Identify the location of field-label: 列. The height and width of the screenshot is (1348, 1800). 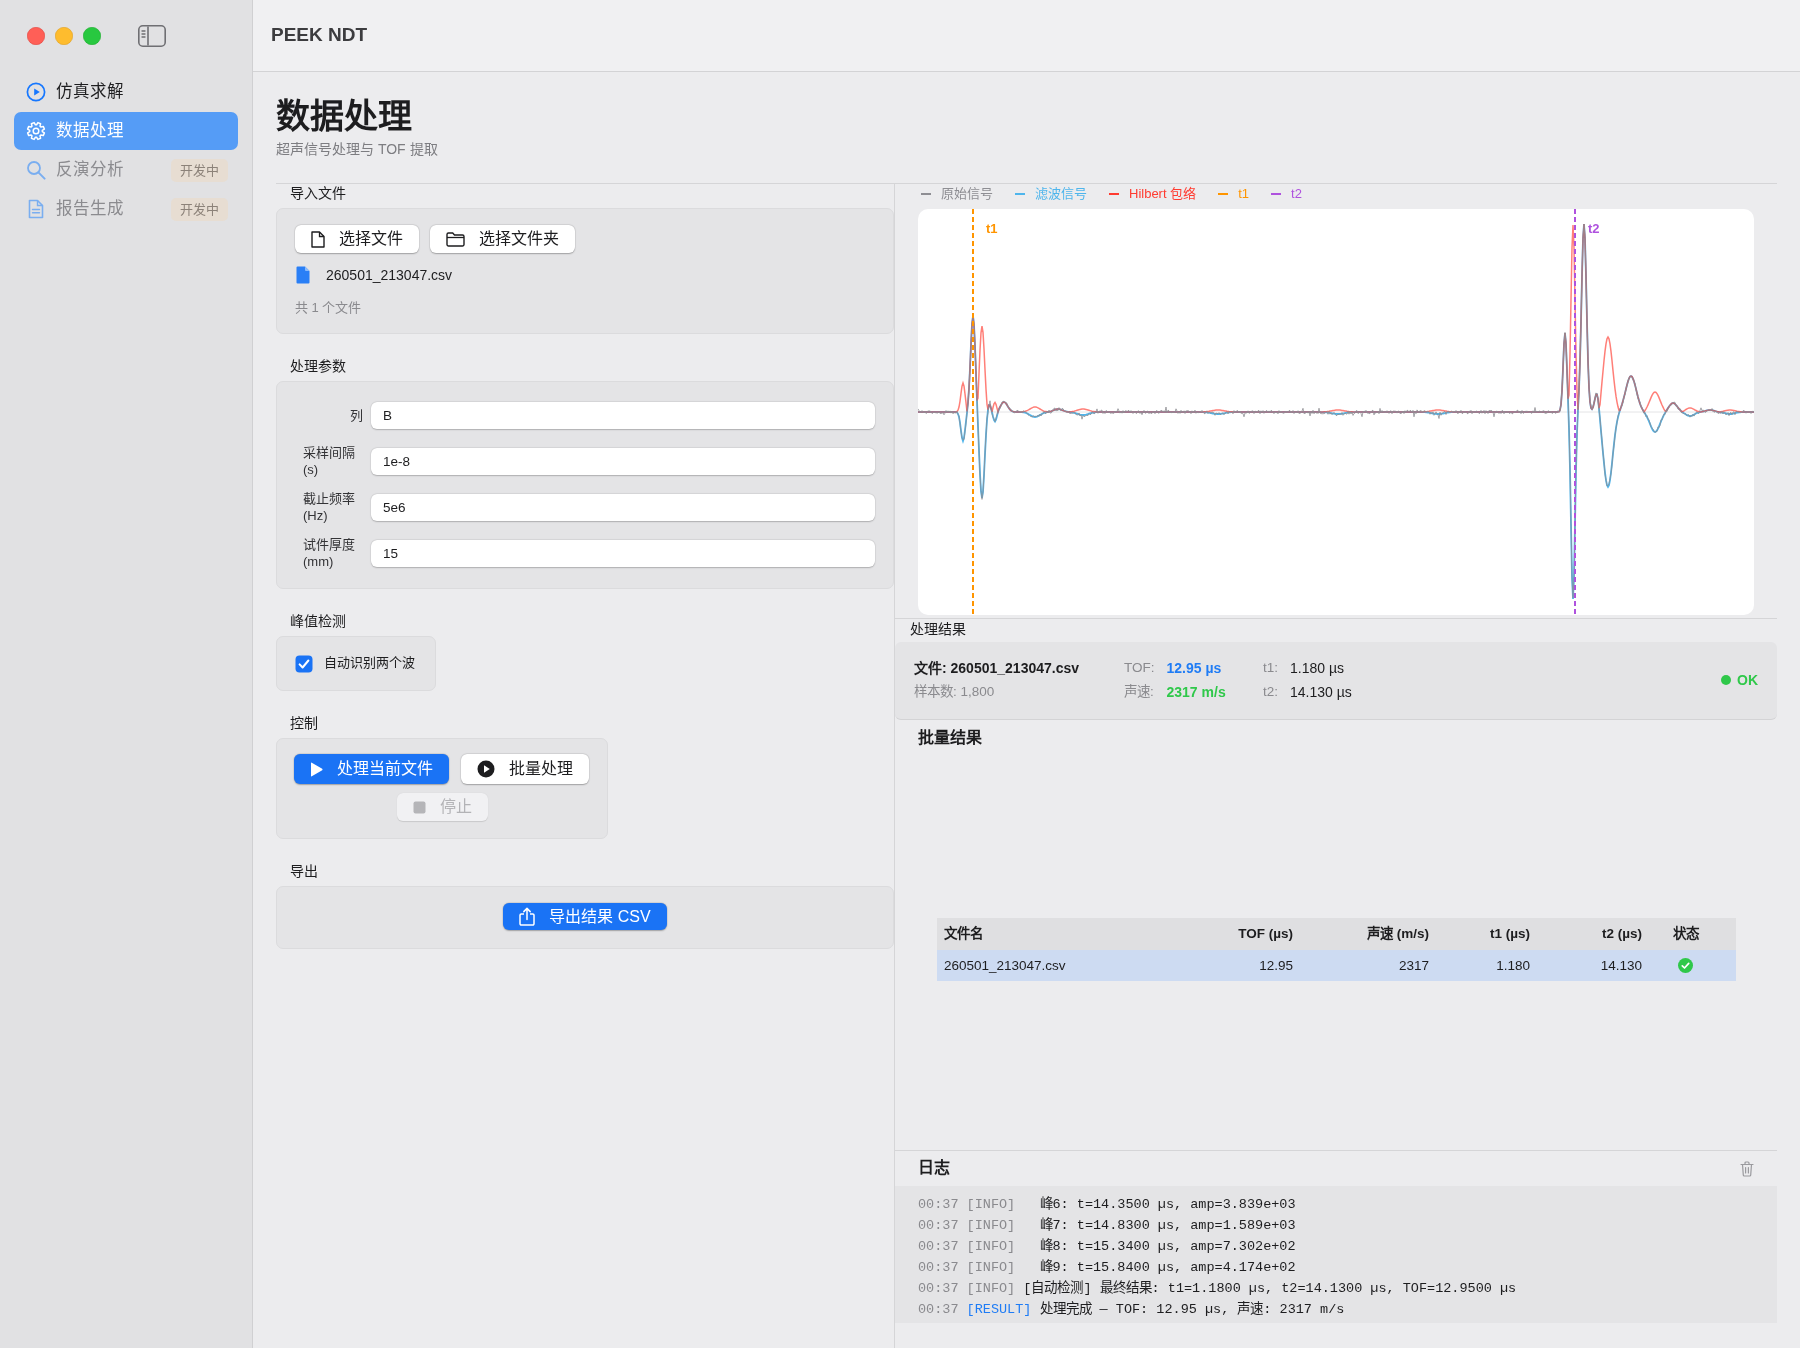
(356, 415).